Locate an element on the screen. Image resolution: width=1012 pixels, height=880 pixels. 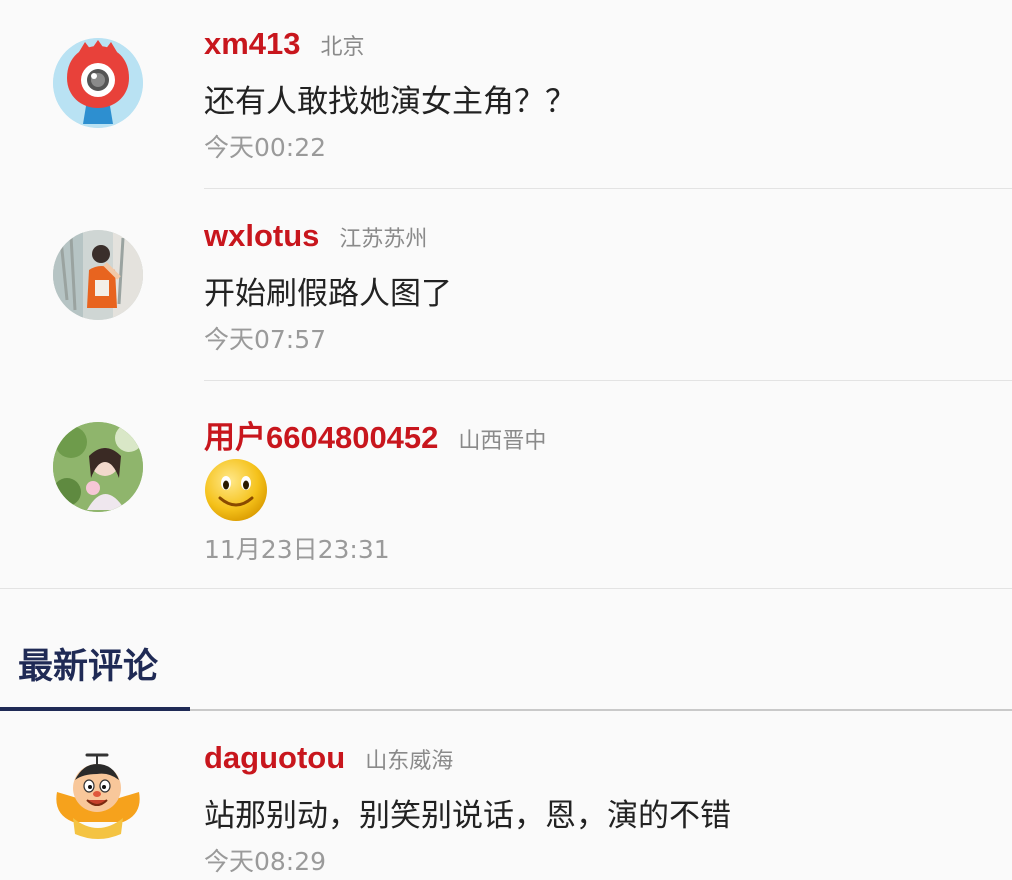
username: 用户6604800452 is located at coordinates (321, 434).